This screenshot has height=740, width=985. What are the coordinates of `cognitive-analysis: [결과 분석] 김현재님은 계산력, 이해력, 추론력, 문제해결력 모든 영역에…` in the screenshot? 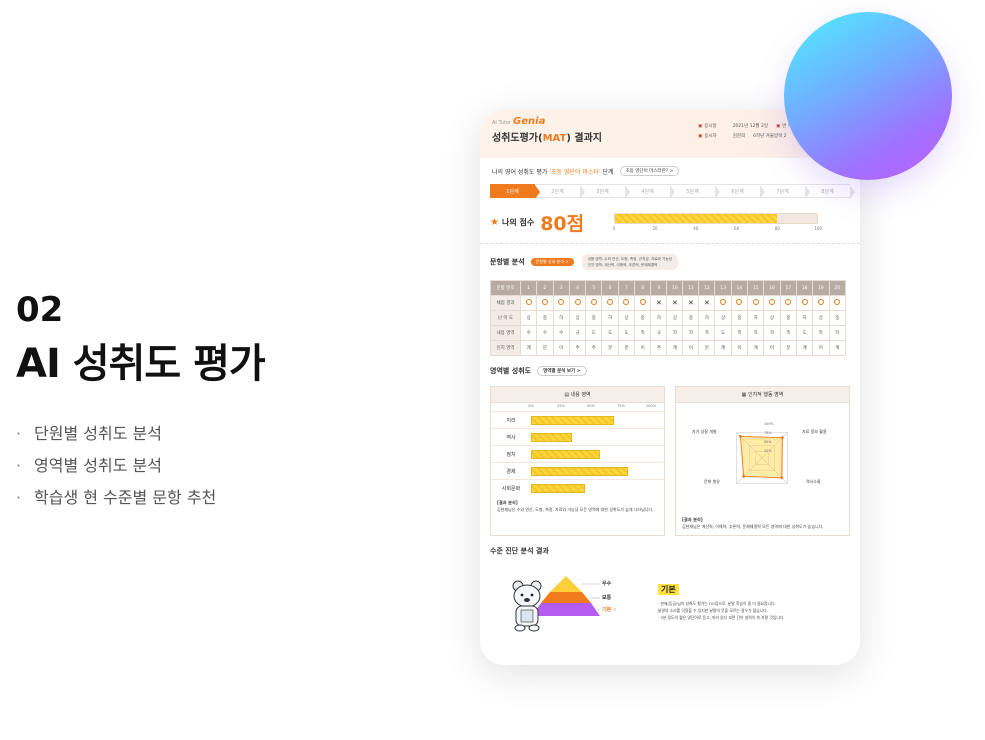 It's located at (762, 523).